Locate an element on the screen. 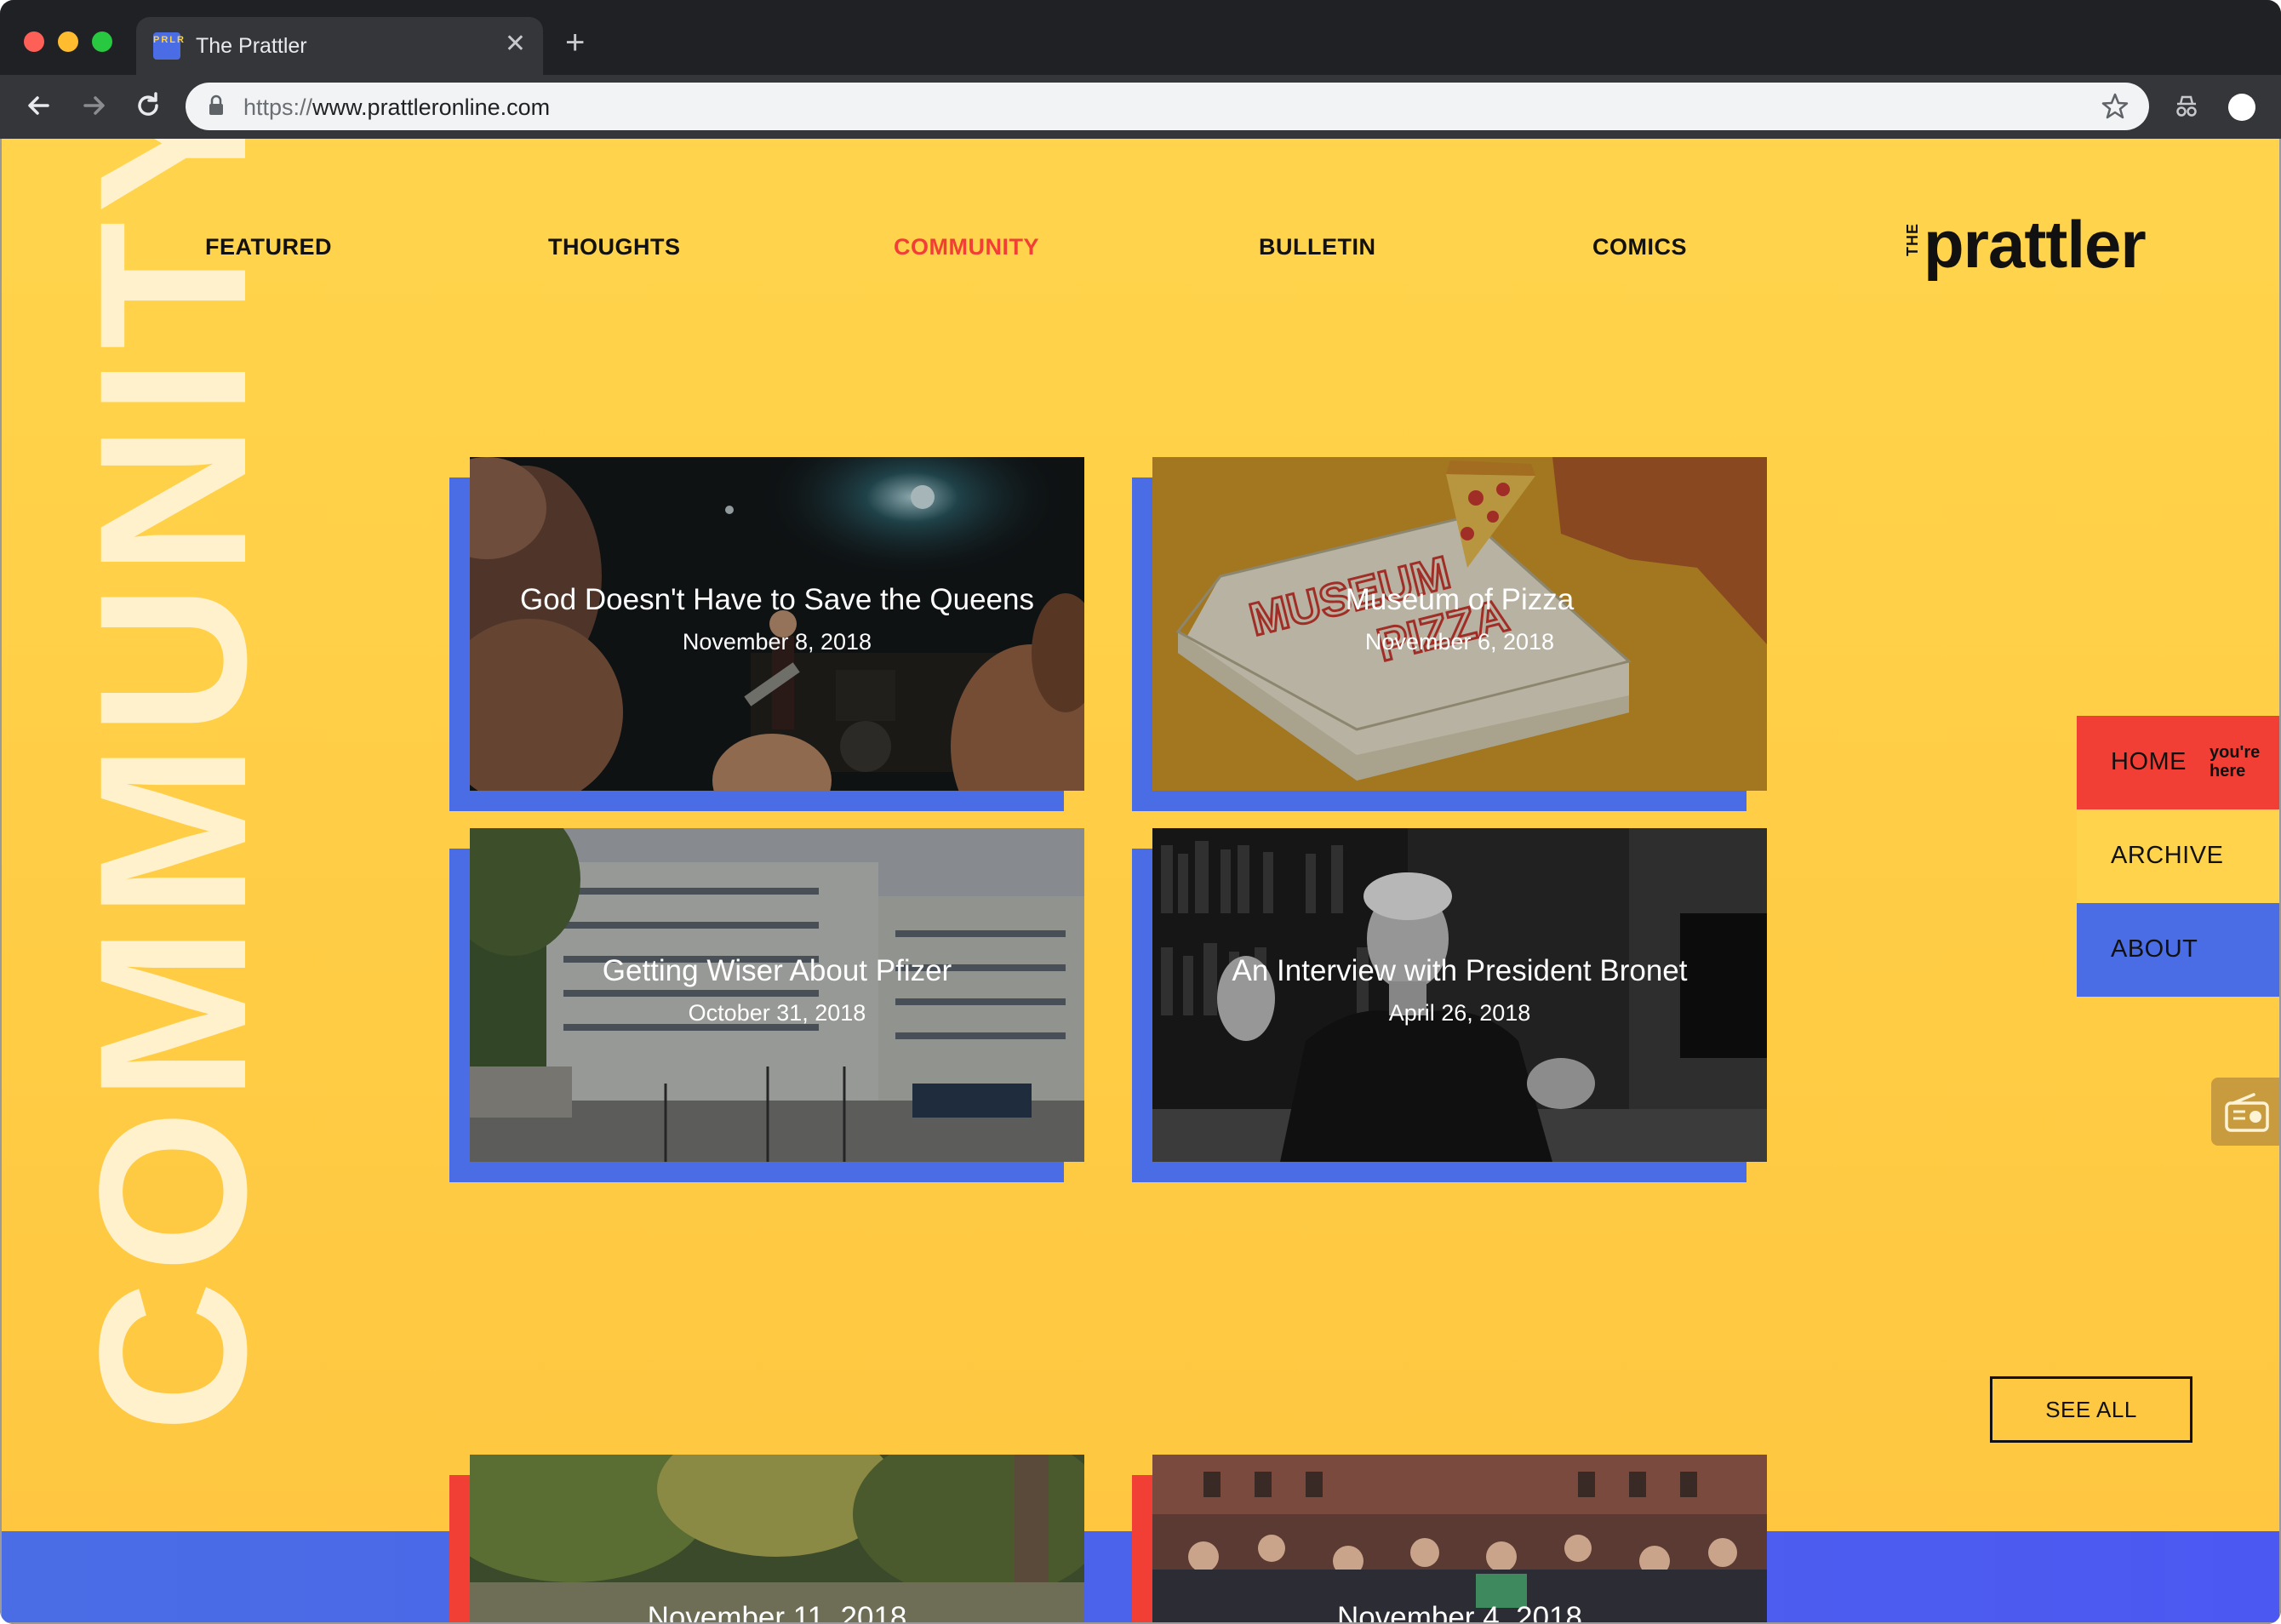  card-image-interview is located at coordinates (1459, 995).